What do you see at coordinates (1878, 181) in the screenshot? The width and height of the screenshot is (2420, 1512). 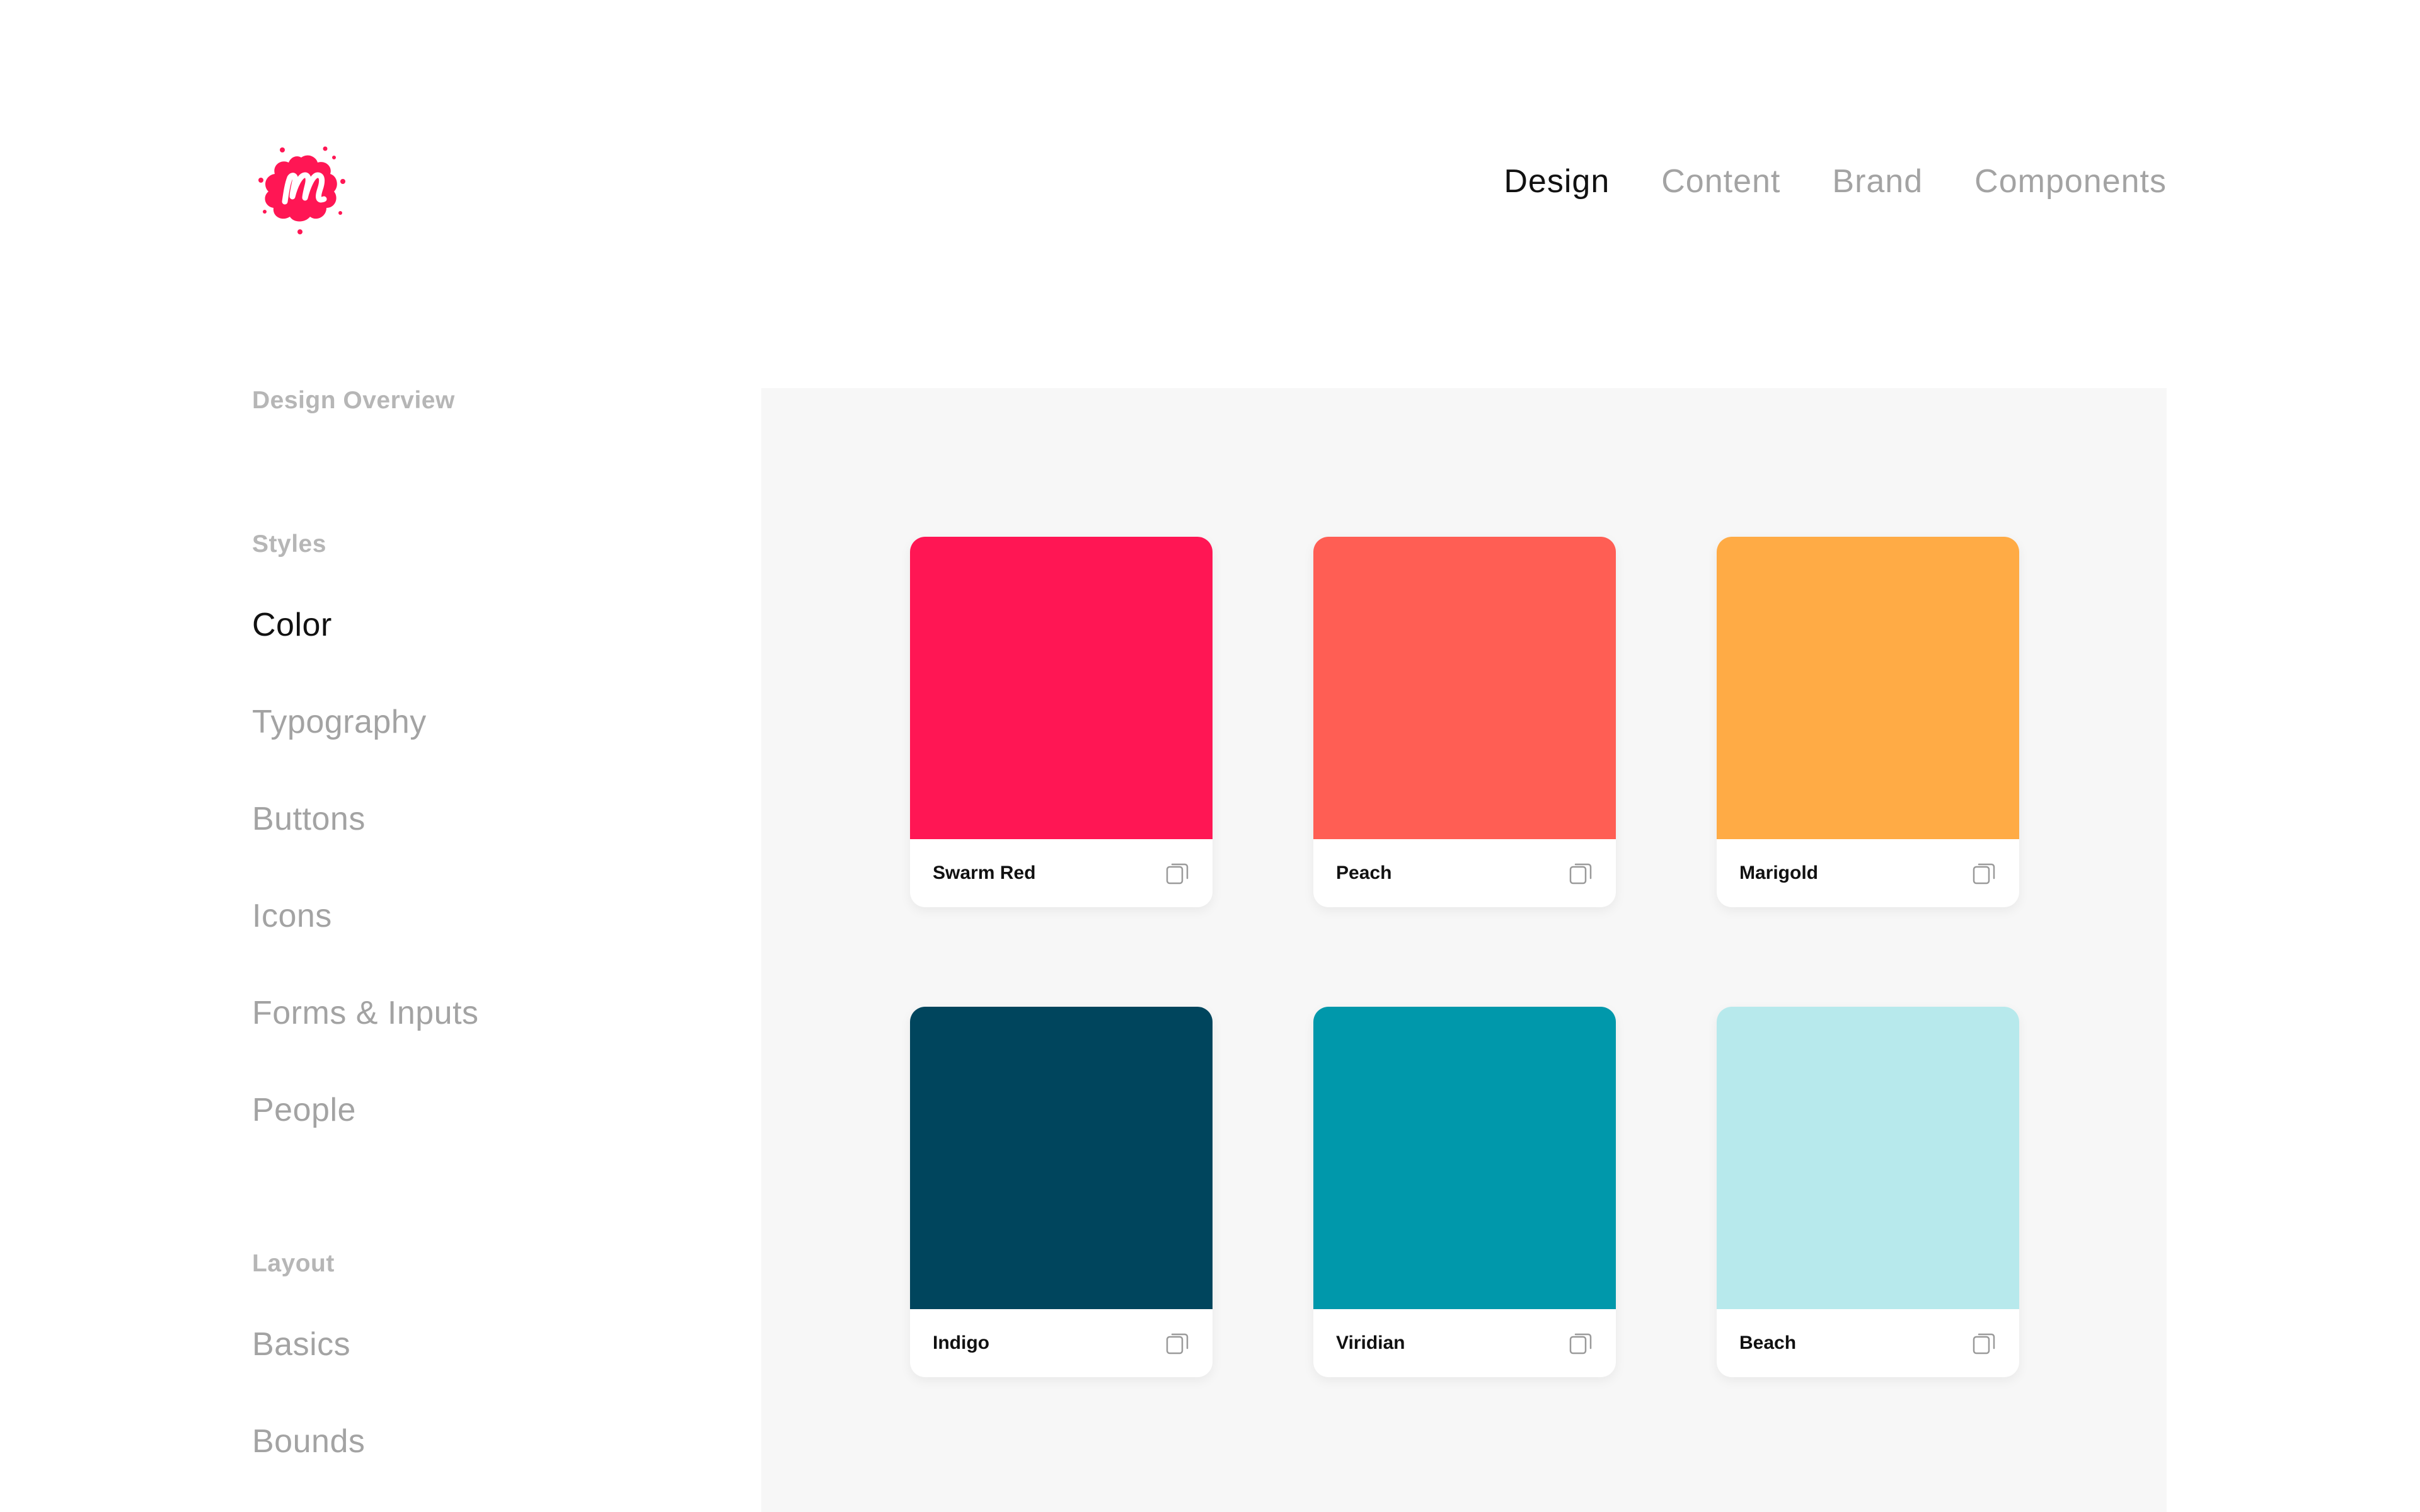 I see `nav-item-brand: Brand` at bounding box center [1878, 181].